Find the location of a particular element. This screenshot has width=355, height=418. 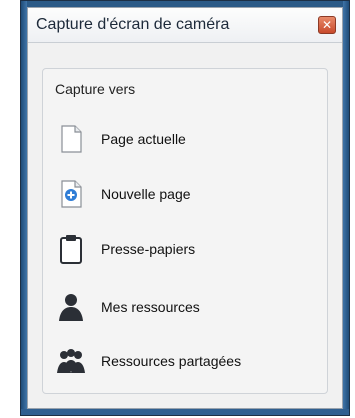

new-page-icon is located at coordinates (71, 194).